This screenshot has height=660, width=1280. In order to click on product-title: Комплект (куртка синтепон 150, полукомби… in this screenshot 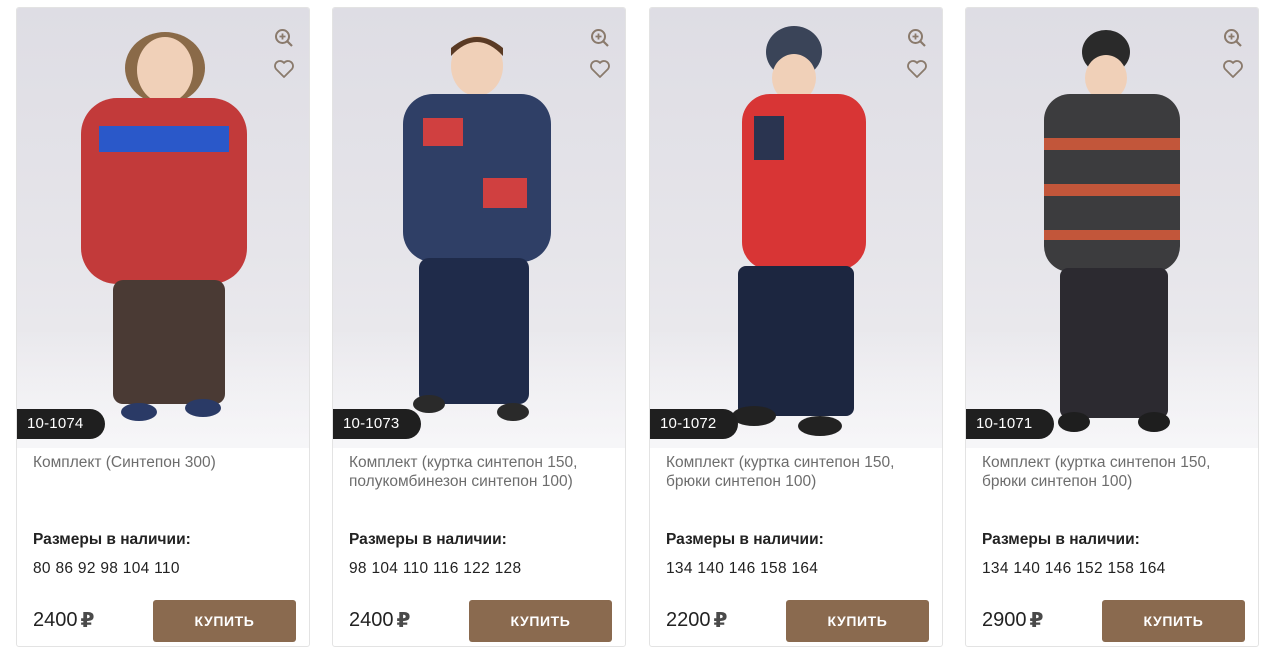, I will do `click(481, 472)`.